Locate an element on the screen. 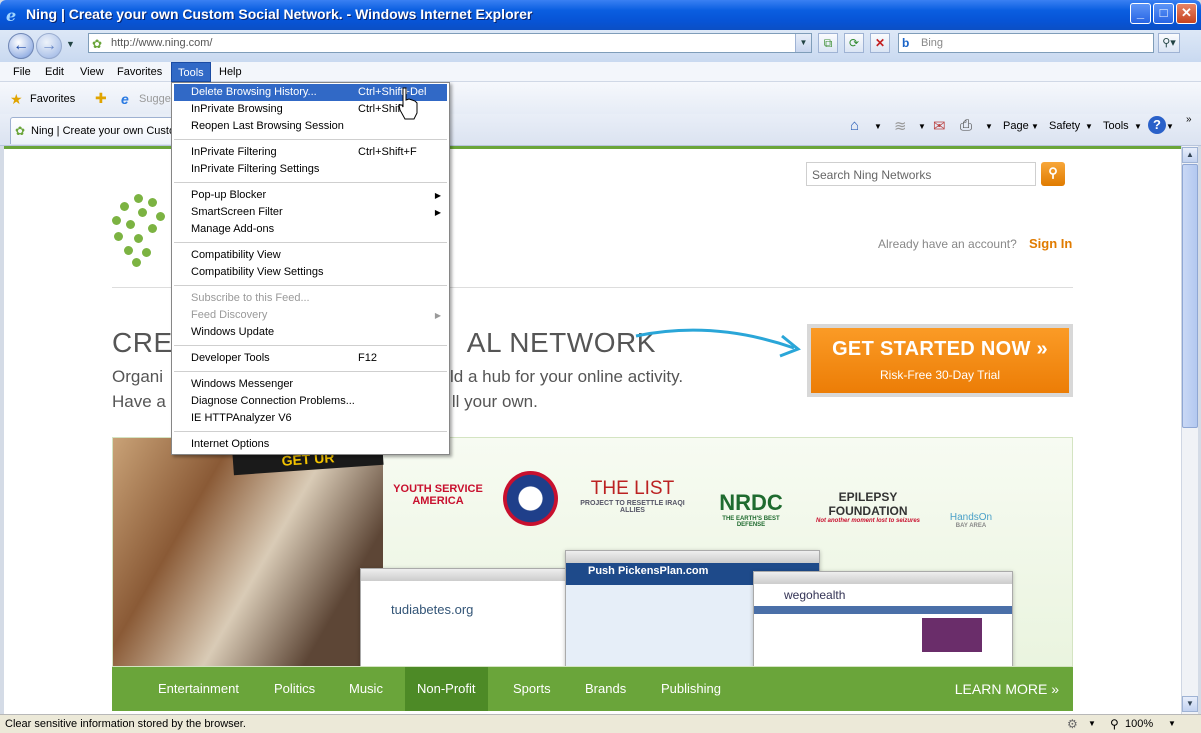 Image resolution: width=1201 pixels, height=733 pixels. arrow-icon is located at coordinates (718, 343).